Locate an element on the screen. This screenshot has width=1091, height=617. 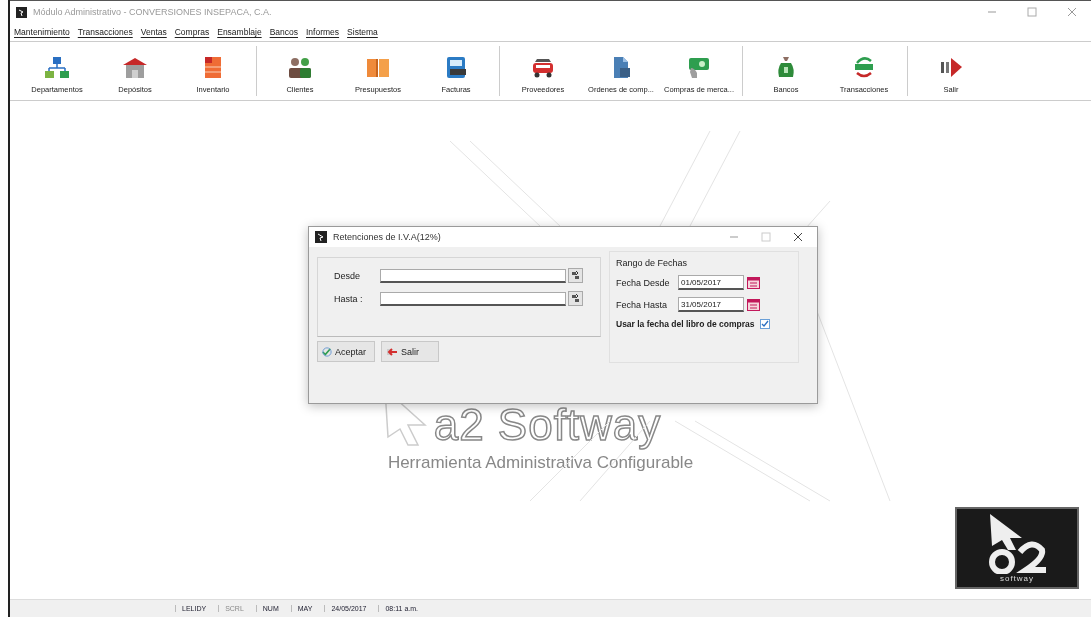
menu-item: Bancos is located at coordinates (283, 32).